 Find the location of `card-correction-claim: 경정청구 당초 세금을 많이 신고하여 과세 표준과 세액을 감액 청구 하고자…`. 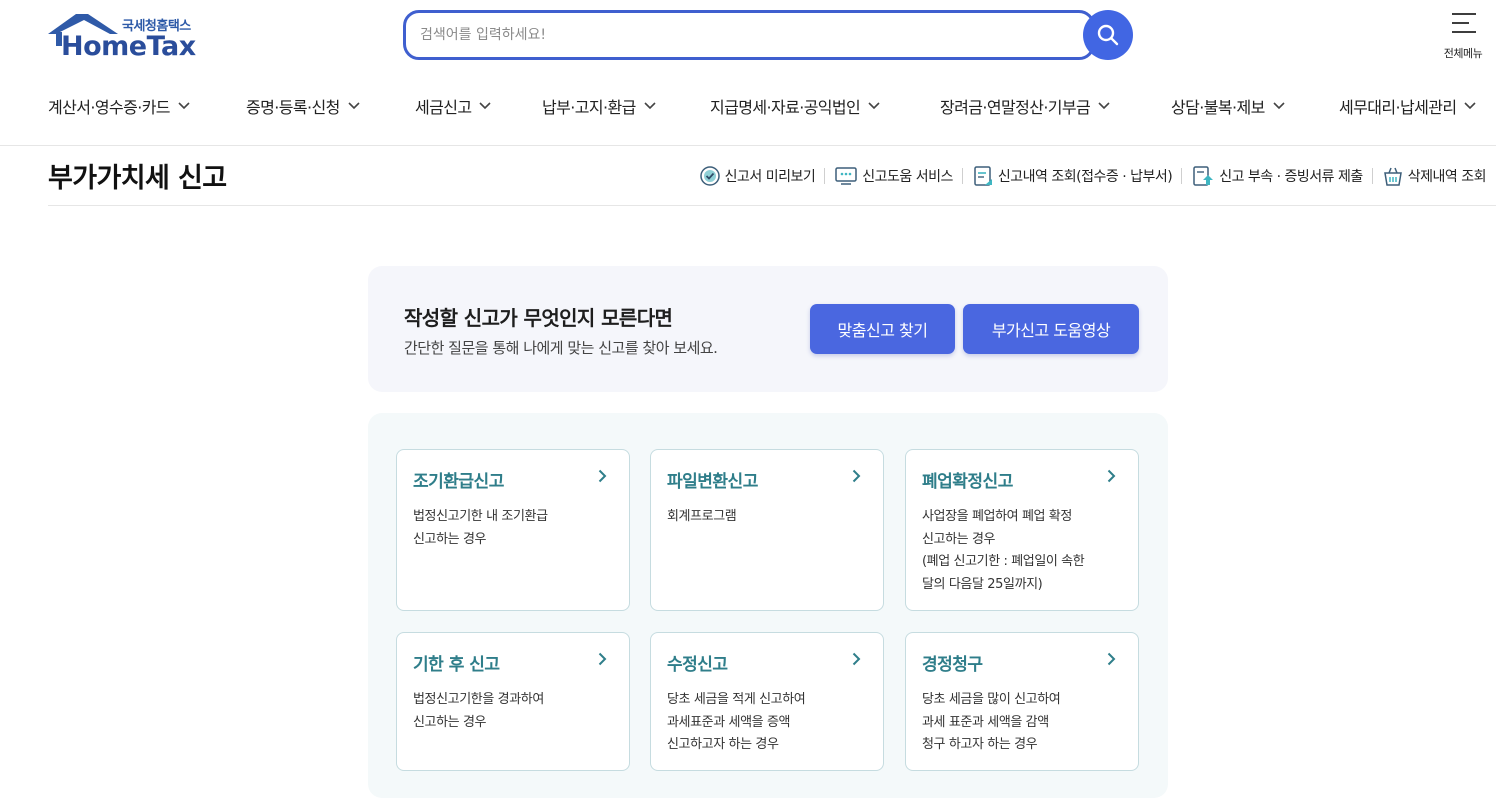

card-correction-claim: 경정청구 당초 세금을 많이 신고하여 과세 표준과 세액을 감액 청구 하고자… is located at coordinates (1022, 701).